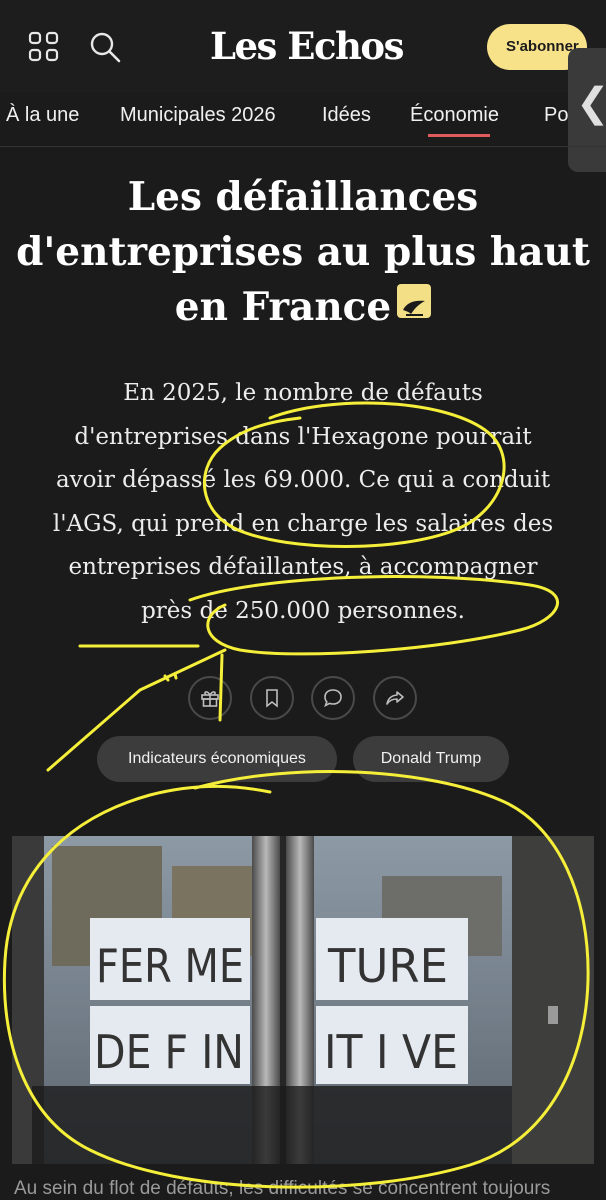 The image size is (606, 1200). Describe the element at coordinates (307, 46) in the screenshot. I see `site-logo: Les Echos` at that location.